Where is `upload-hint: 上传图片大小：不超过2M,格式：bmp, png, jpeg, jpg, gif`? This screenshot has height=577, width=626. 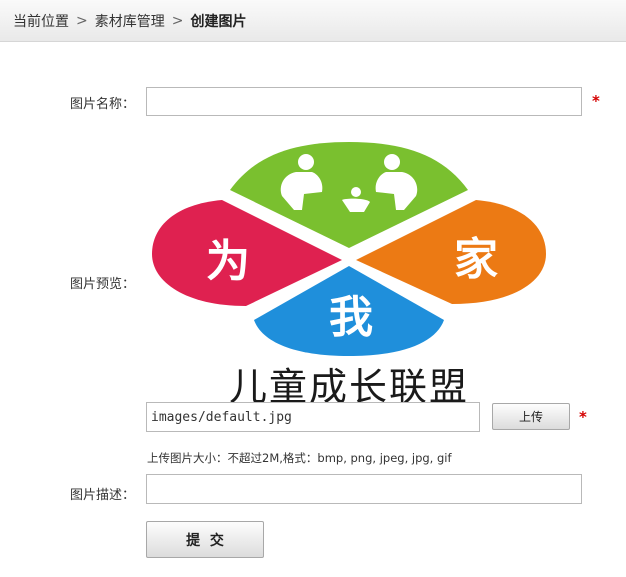
upload-hint: 上传图片大小：不超过2M,格式：bmp, png, jpeg, jpg, gif is located at coordinates (299, 458).